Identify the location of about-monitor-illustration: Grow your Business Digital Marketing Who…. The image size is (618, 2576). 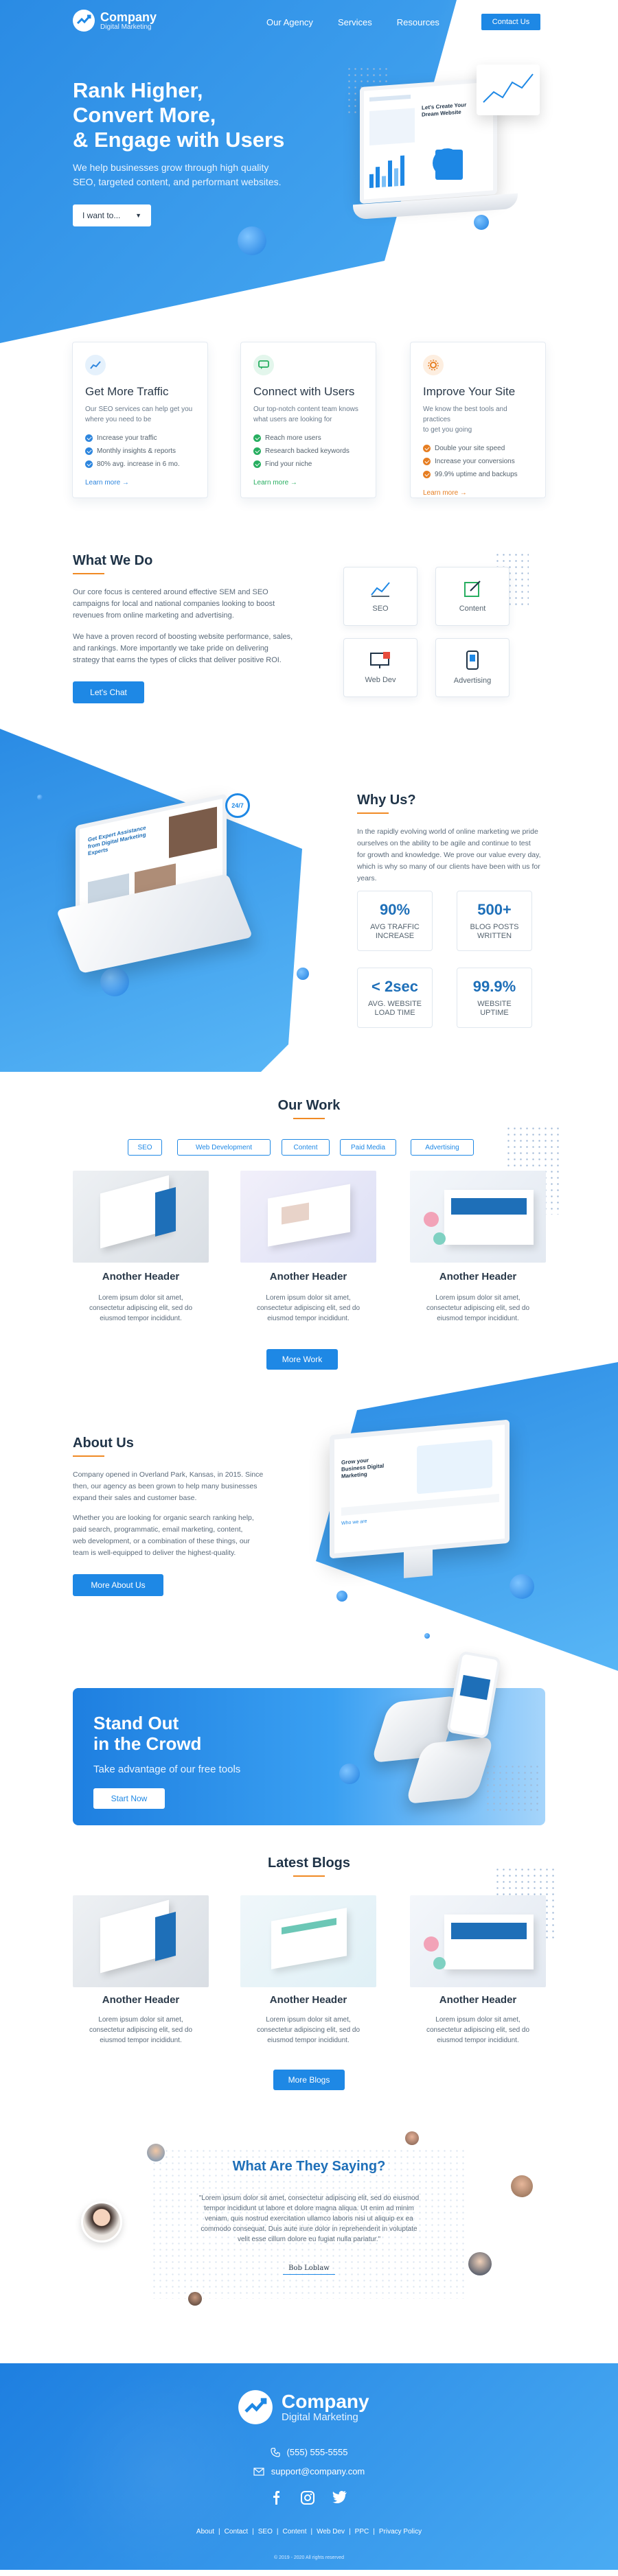
(422, 1498).